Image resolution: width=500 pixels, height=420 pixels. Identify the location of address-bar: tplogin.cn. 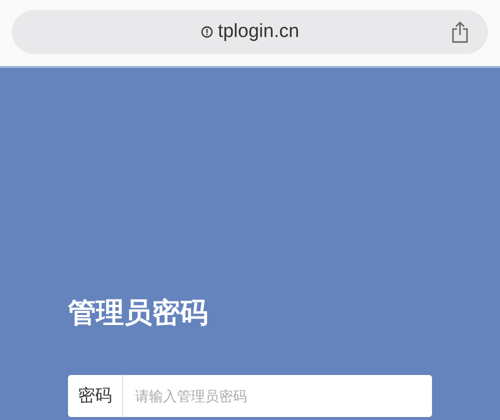
(250, 32).